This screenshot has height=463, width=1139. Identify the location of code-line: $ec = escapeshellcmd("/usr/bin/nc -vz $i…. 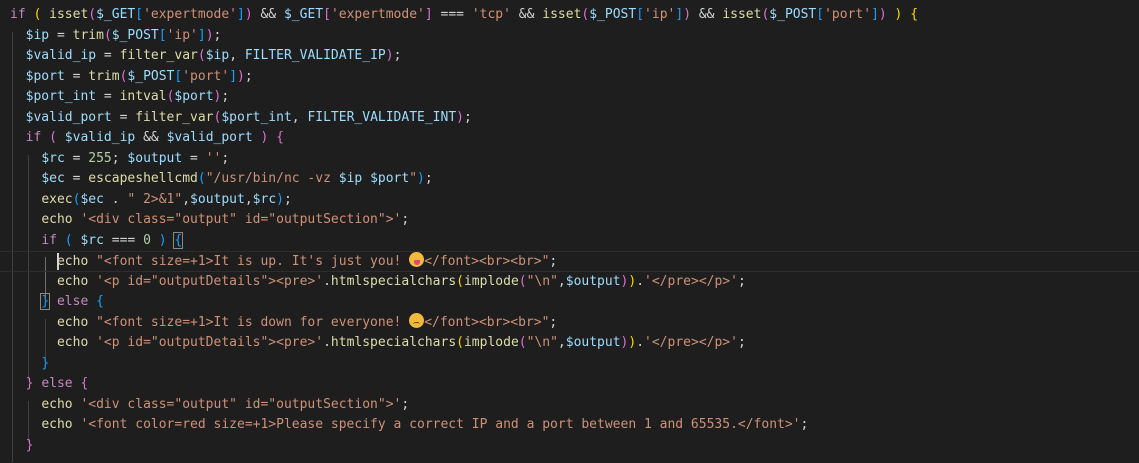
(569, 179).